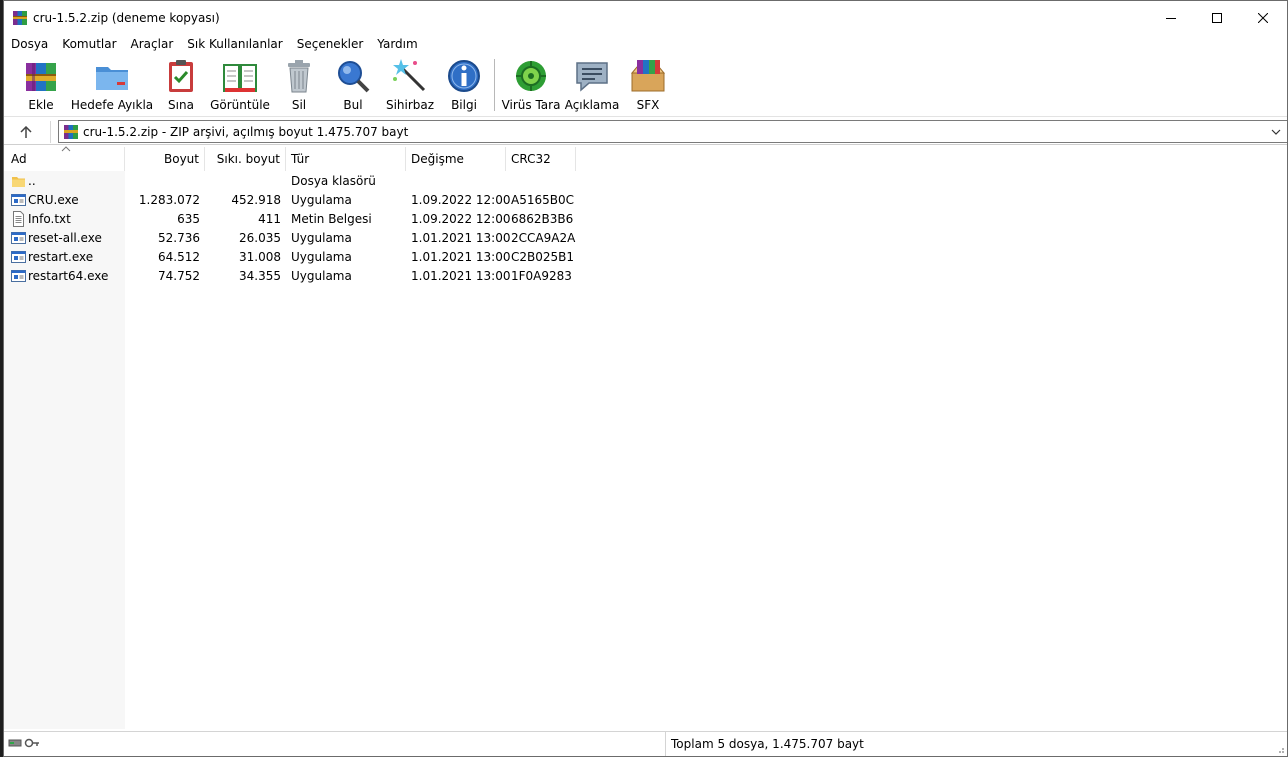 The image size is (1288, 757). Describe the element at coordinates (665, 744) in the screenshot. I see `status-separator` at that location.